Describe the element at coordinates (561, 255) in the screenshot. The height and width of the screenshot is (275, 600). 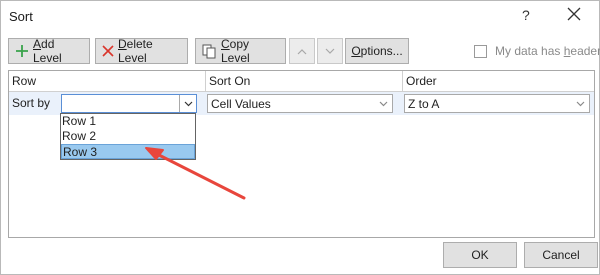
I see `cancel-button: Cancel` at that location.